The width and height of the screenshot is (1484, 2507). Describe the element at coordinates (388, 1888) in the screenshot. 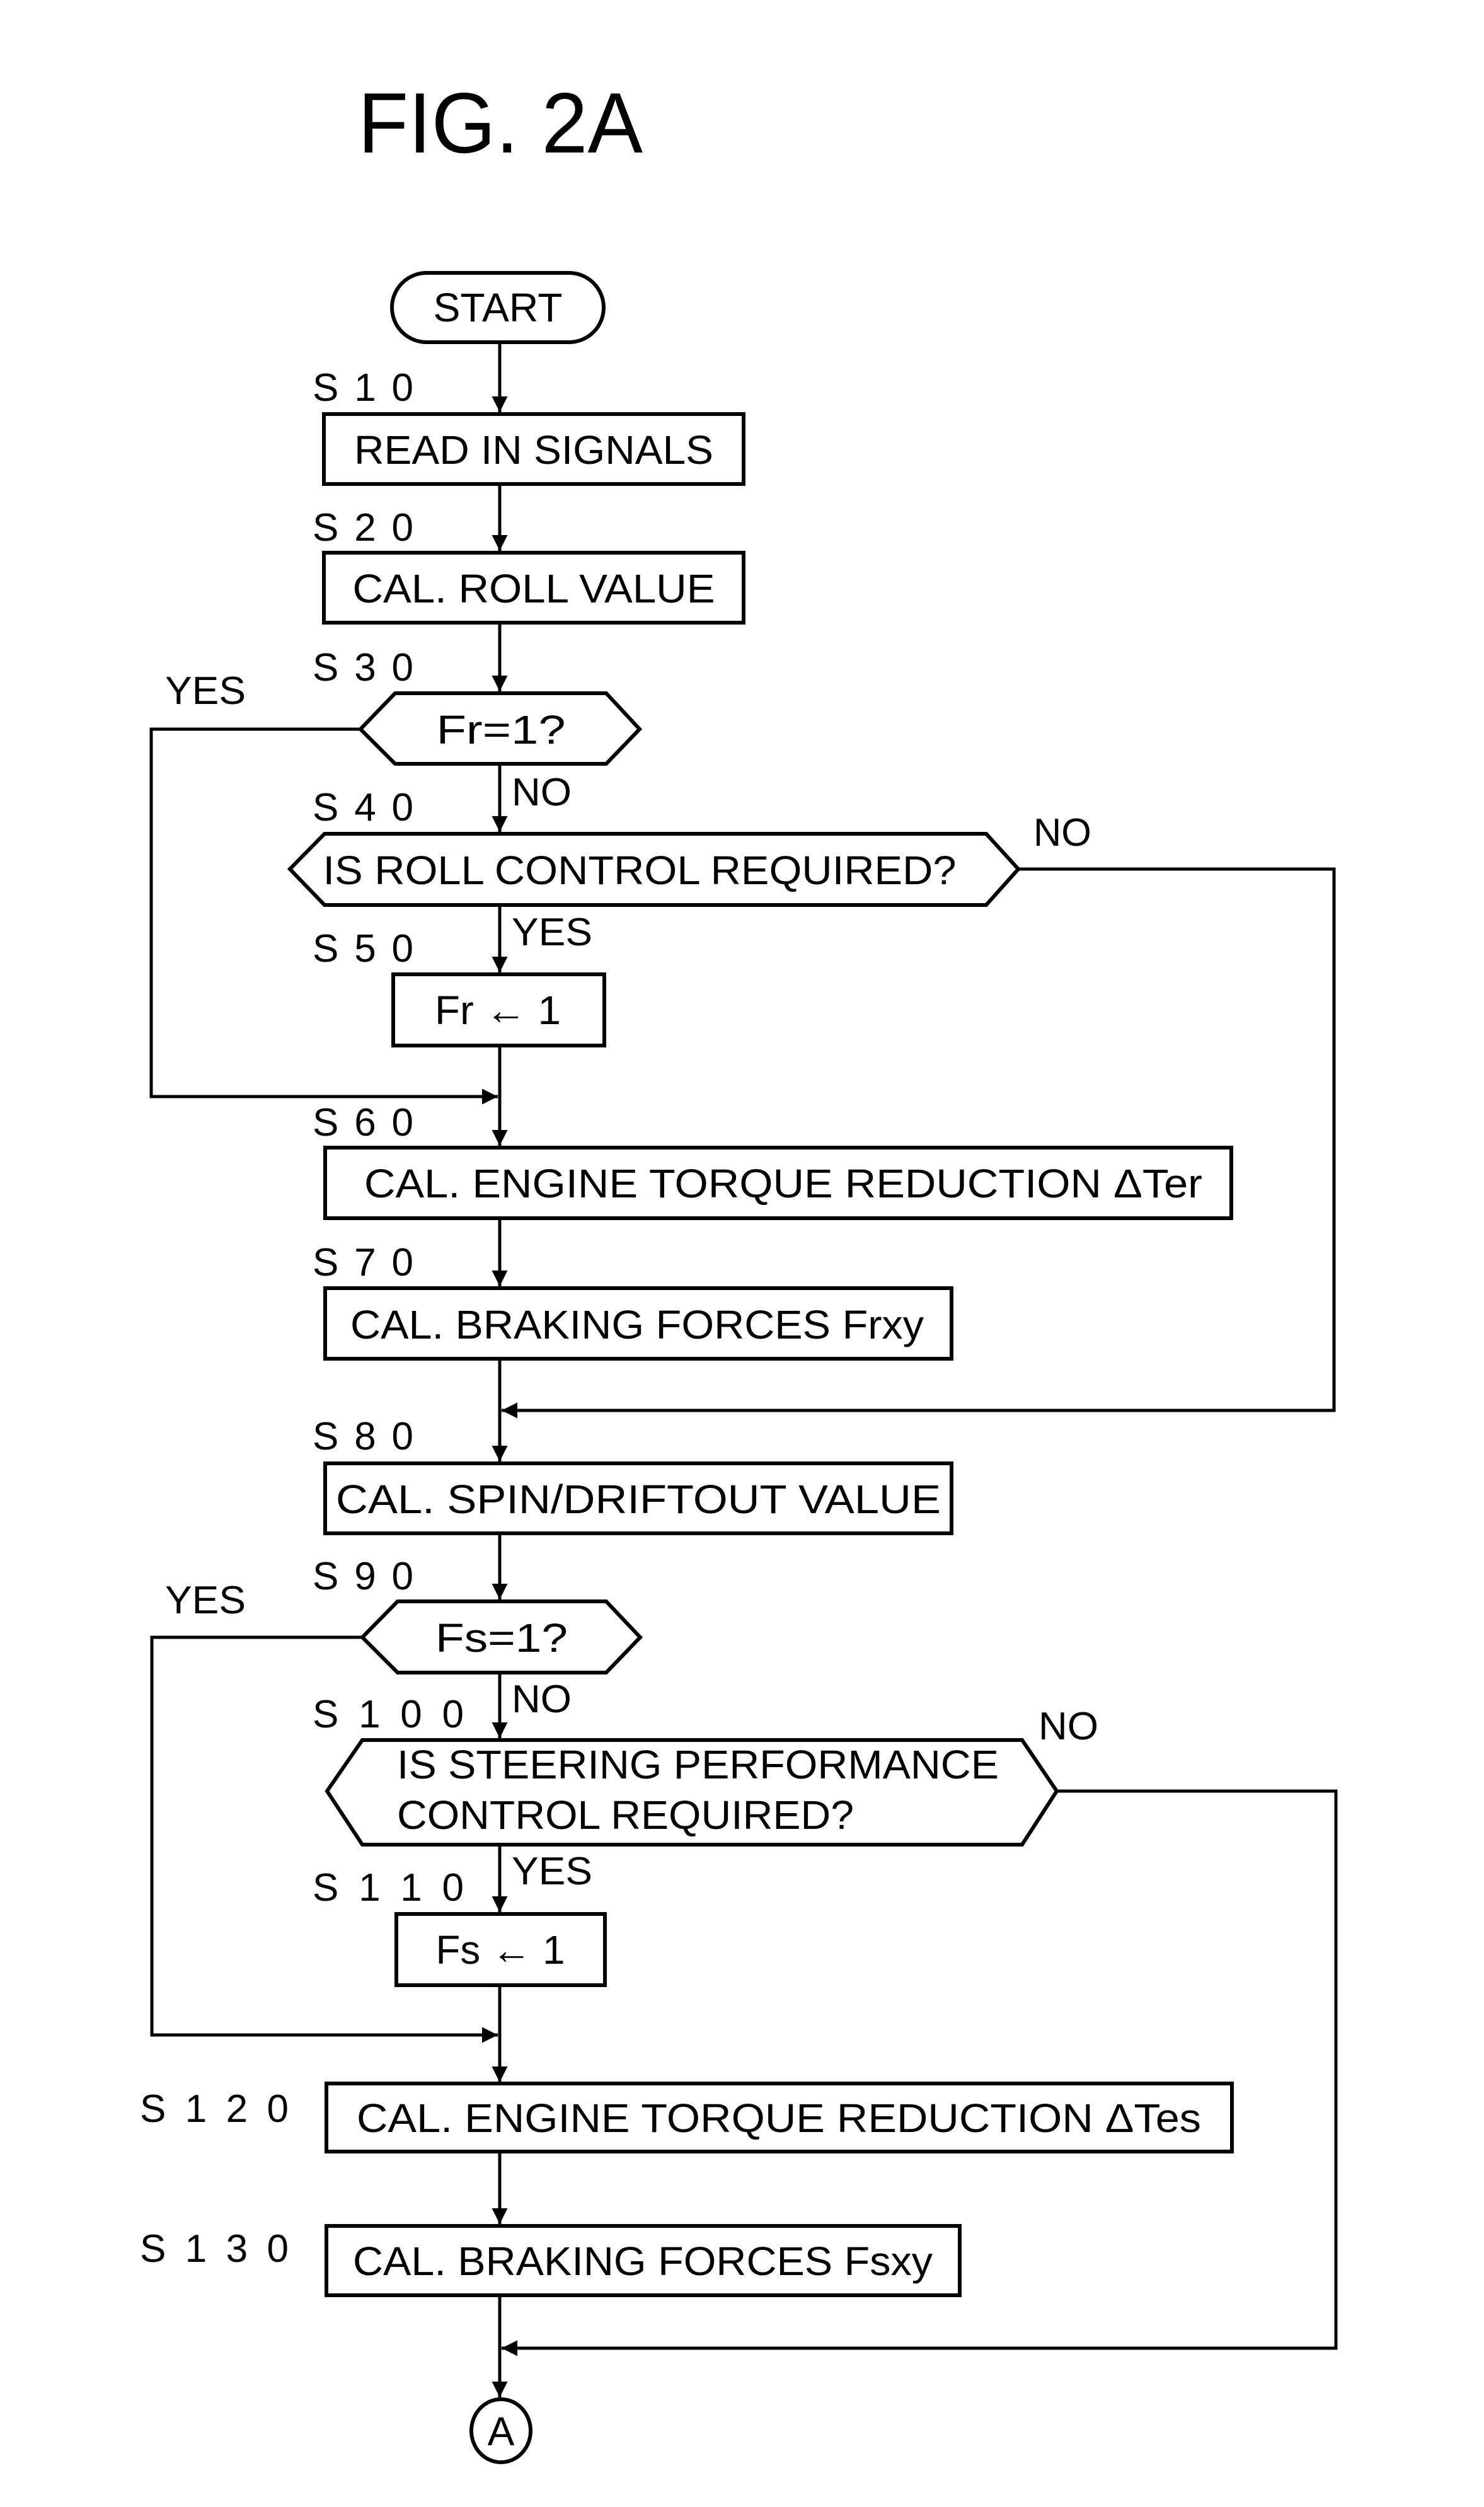

I see `step-id-s110: S 1 1 0` at that location.